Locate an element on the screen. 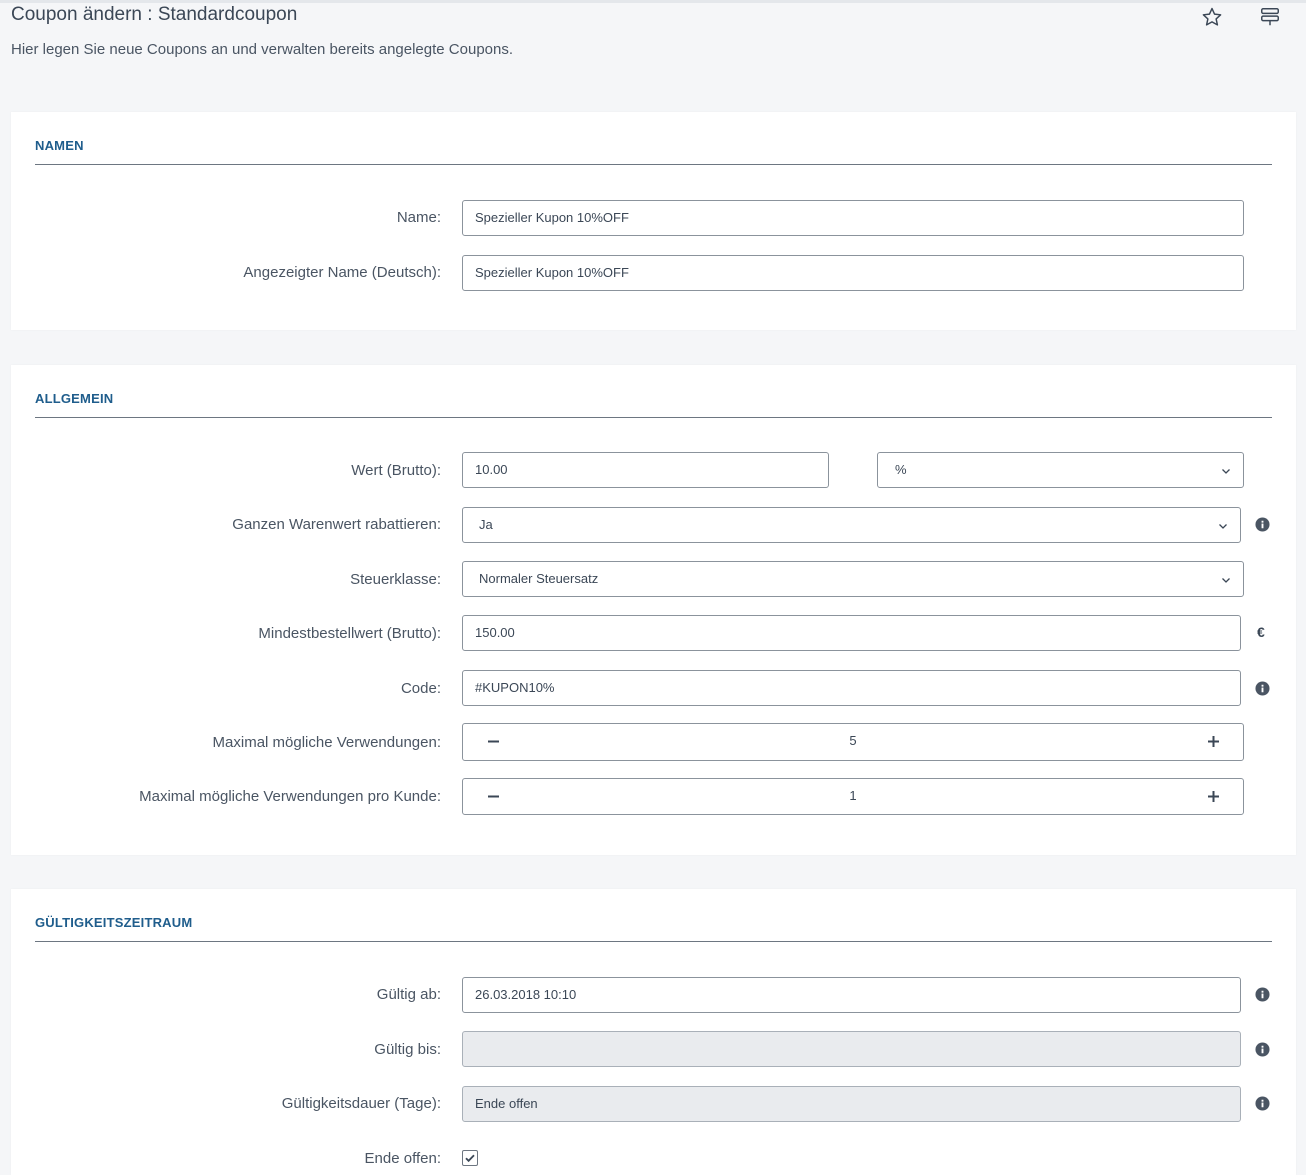  currency-symbol: € is located at coordinates (1261, 632).